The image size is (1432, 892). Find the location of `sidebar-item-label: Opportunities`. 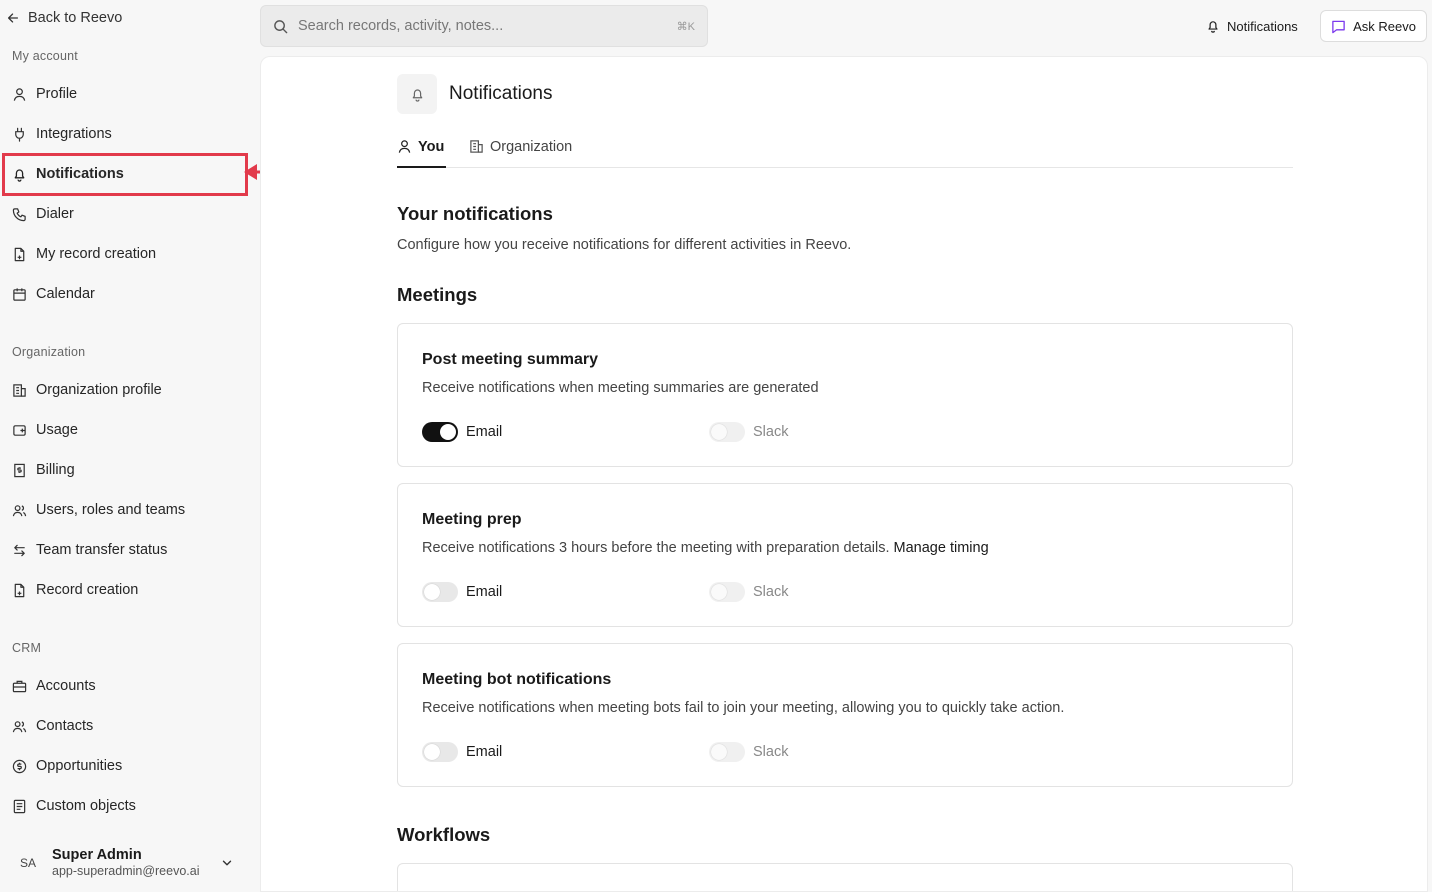

sidebar-item-label: Opportunities is located at coordinates (79, 766).